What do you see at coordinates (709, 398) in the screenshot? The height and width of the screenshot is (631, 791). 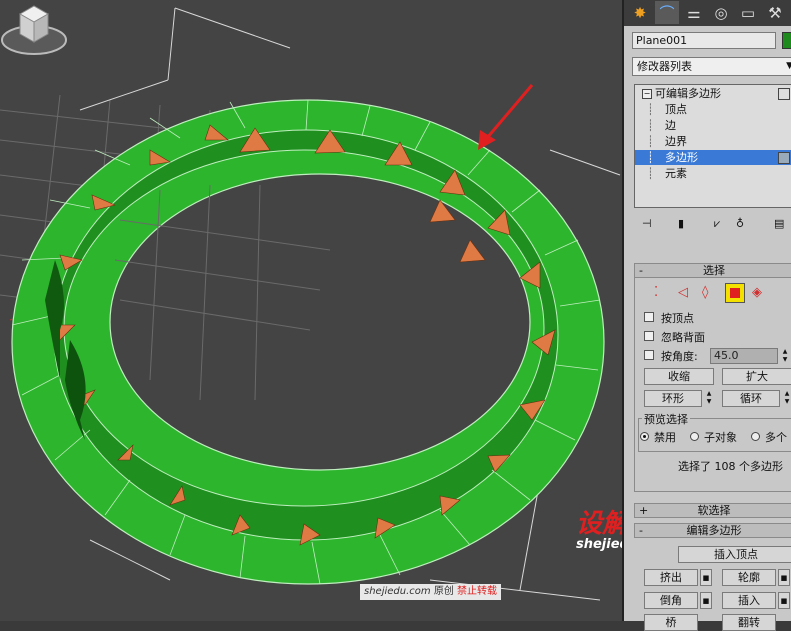 I see `ring-spinner-icon: ▲ ▼` at bounding box center [709, 398].